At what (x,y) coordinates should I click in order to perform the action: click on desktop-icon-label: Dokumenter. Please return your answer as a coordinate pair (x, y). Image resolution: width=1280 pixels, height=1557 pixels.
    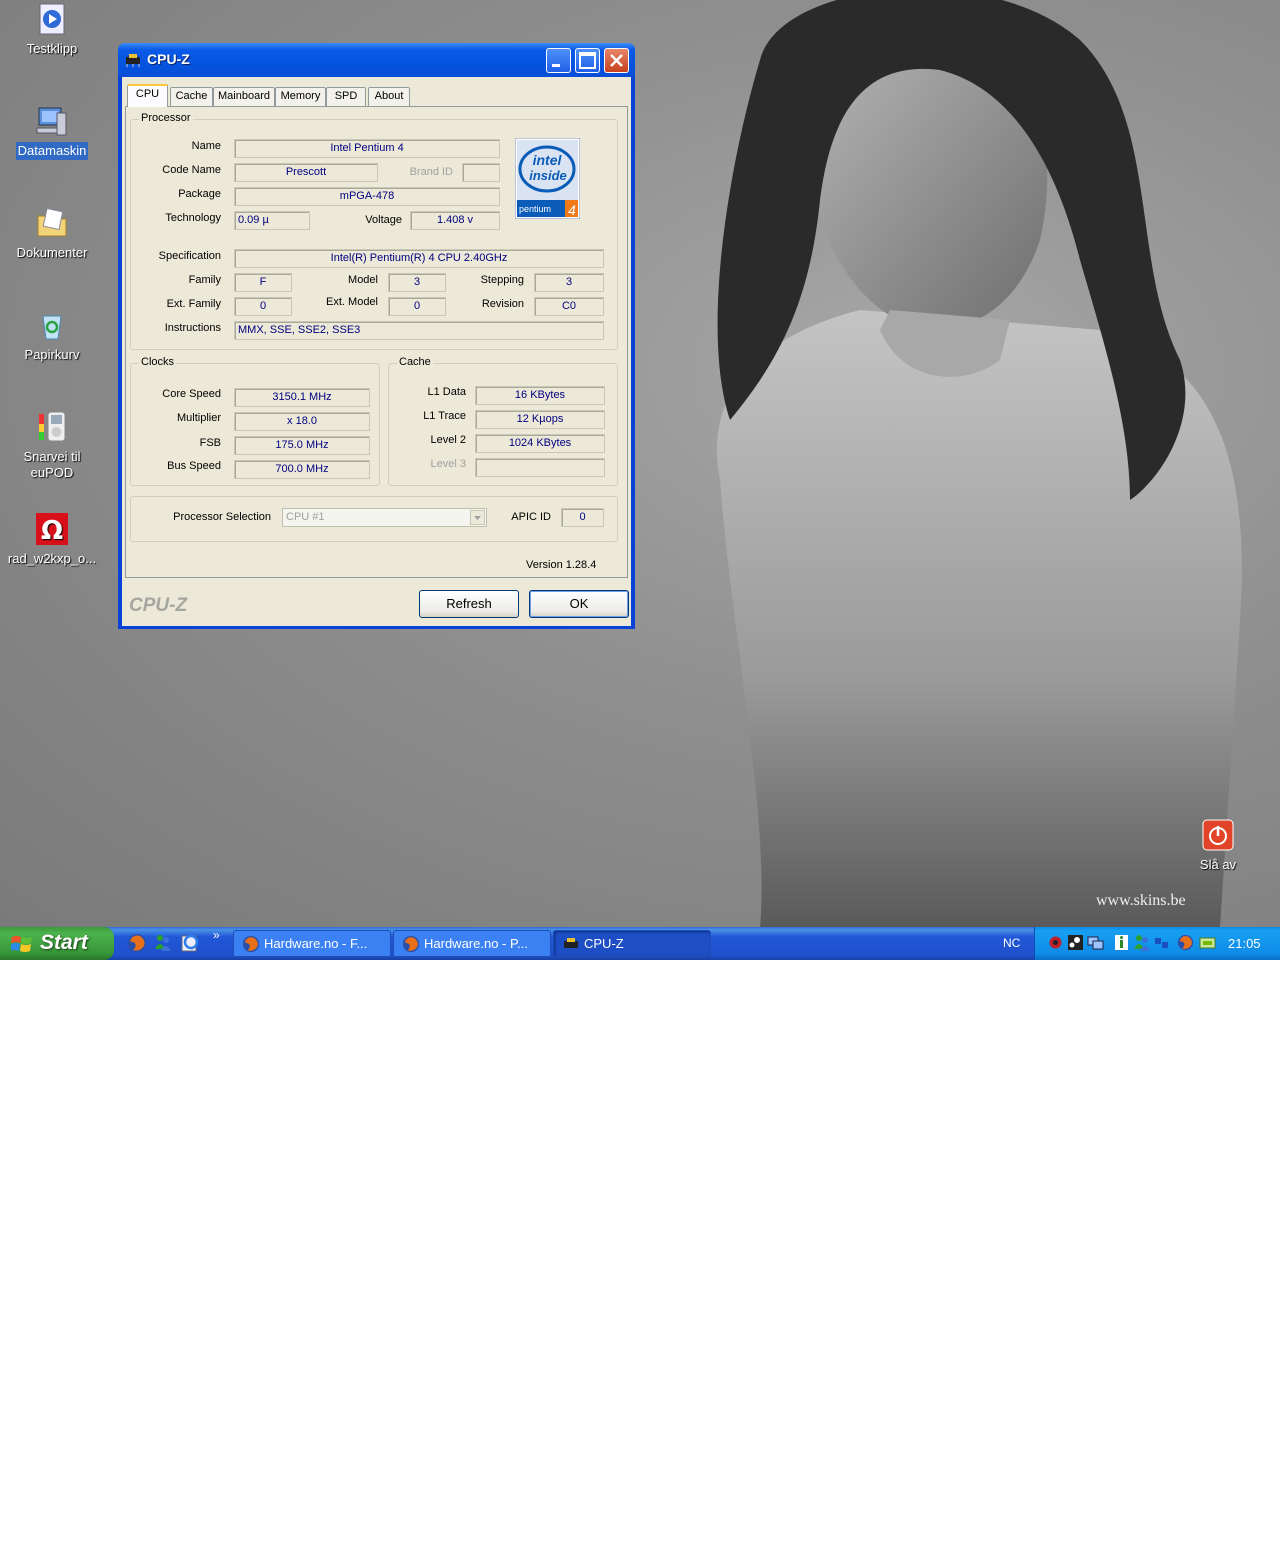
    Looking at the image, I should click on (52, 252).